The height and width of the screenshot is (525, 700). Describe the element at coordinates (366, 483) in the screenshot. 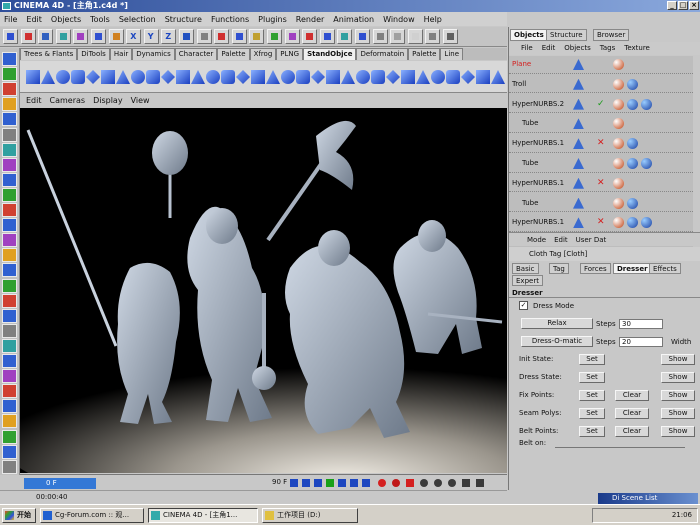

I see `go-to-end-icon` at that location.